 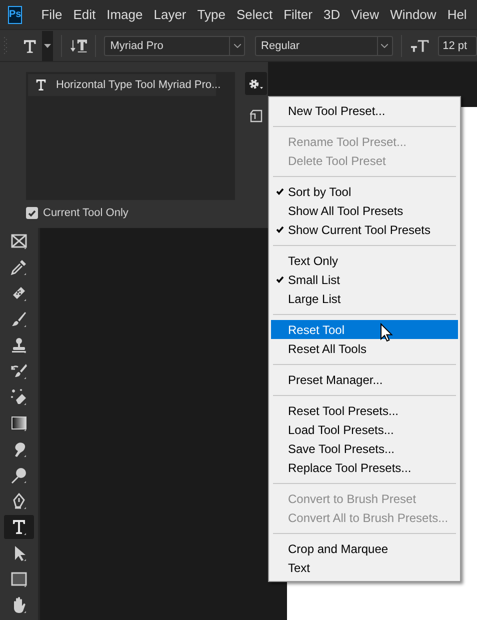 I want to click on menu-item: Show Current Tool Presets, so click(x=364, y=229).